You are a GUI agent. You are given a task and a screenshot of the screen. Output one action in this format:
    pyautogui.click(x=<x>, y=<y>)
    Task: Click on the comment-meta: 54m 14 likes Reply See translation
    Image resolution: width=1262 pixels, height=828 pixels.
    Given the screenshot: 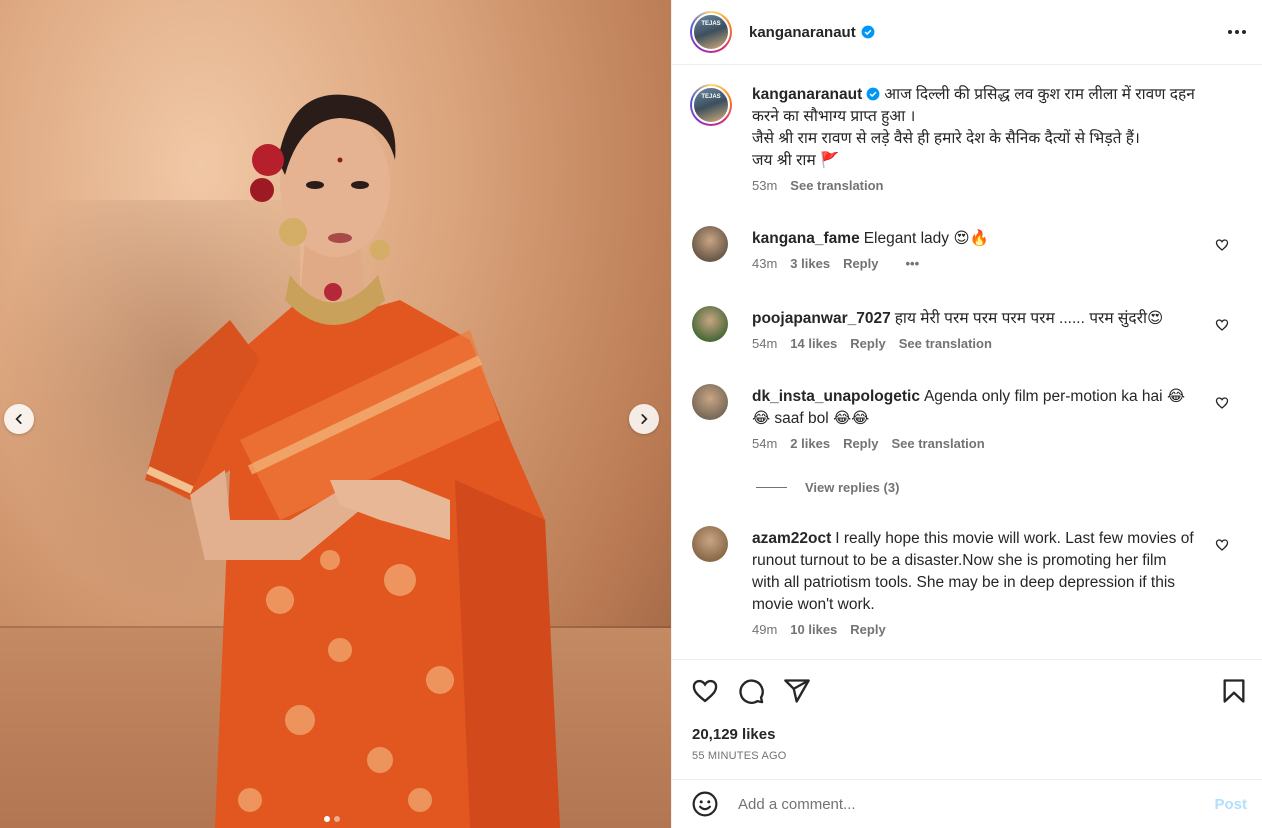 What is the action you would take?
    pyautogui.click(x=974, y=343)
    